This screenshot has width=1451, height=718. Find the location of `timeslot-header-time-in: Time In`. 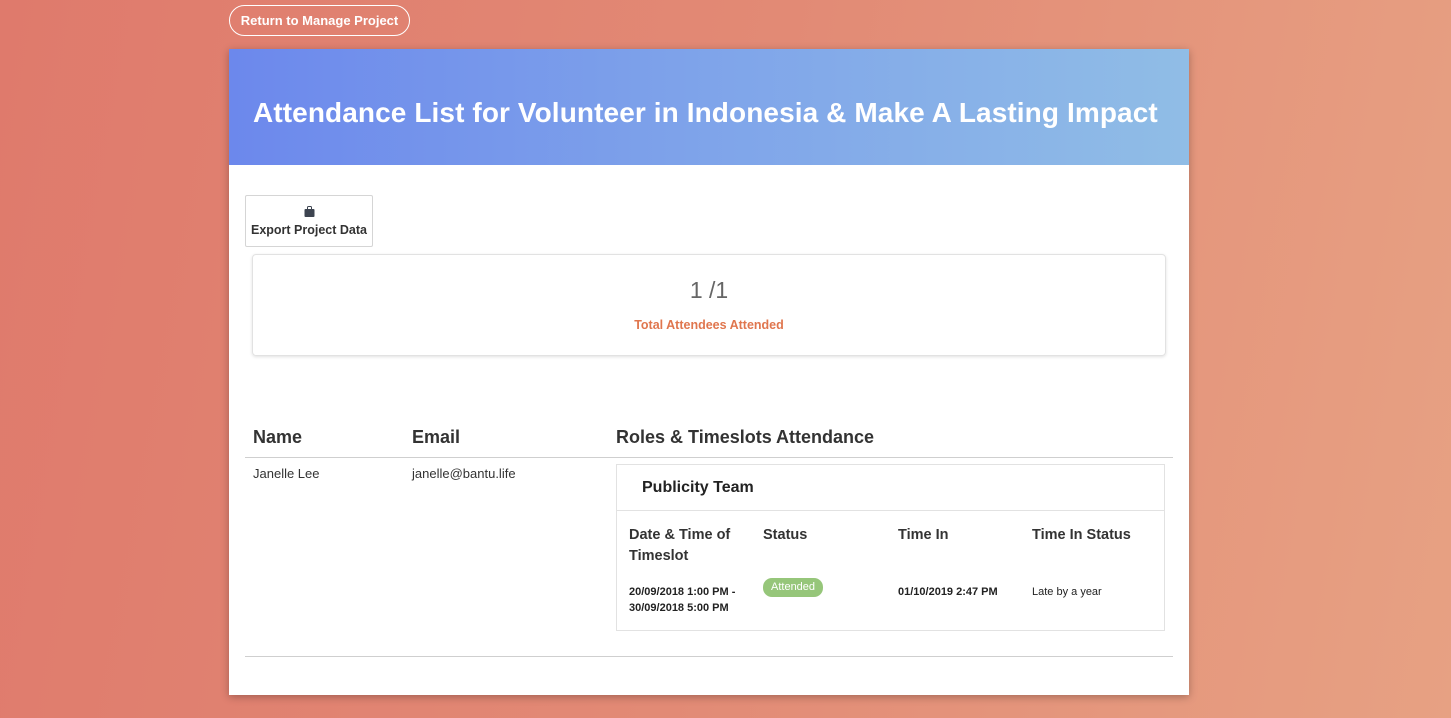

timeslot-header-time-in: Time In is located at coordinates (923, 535).